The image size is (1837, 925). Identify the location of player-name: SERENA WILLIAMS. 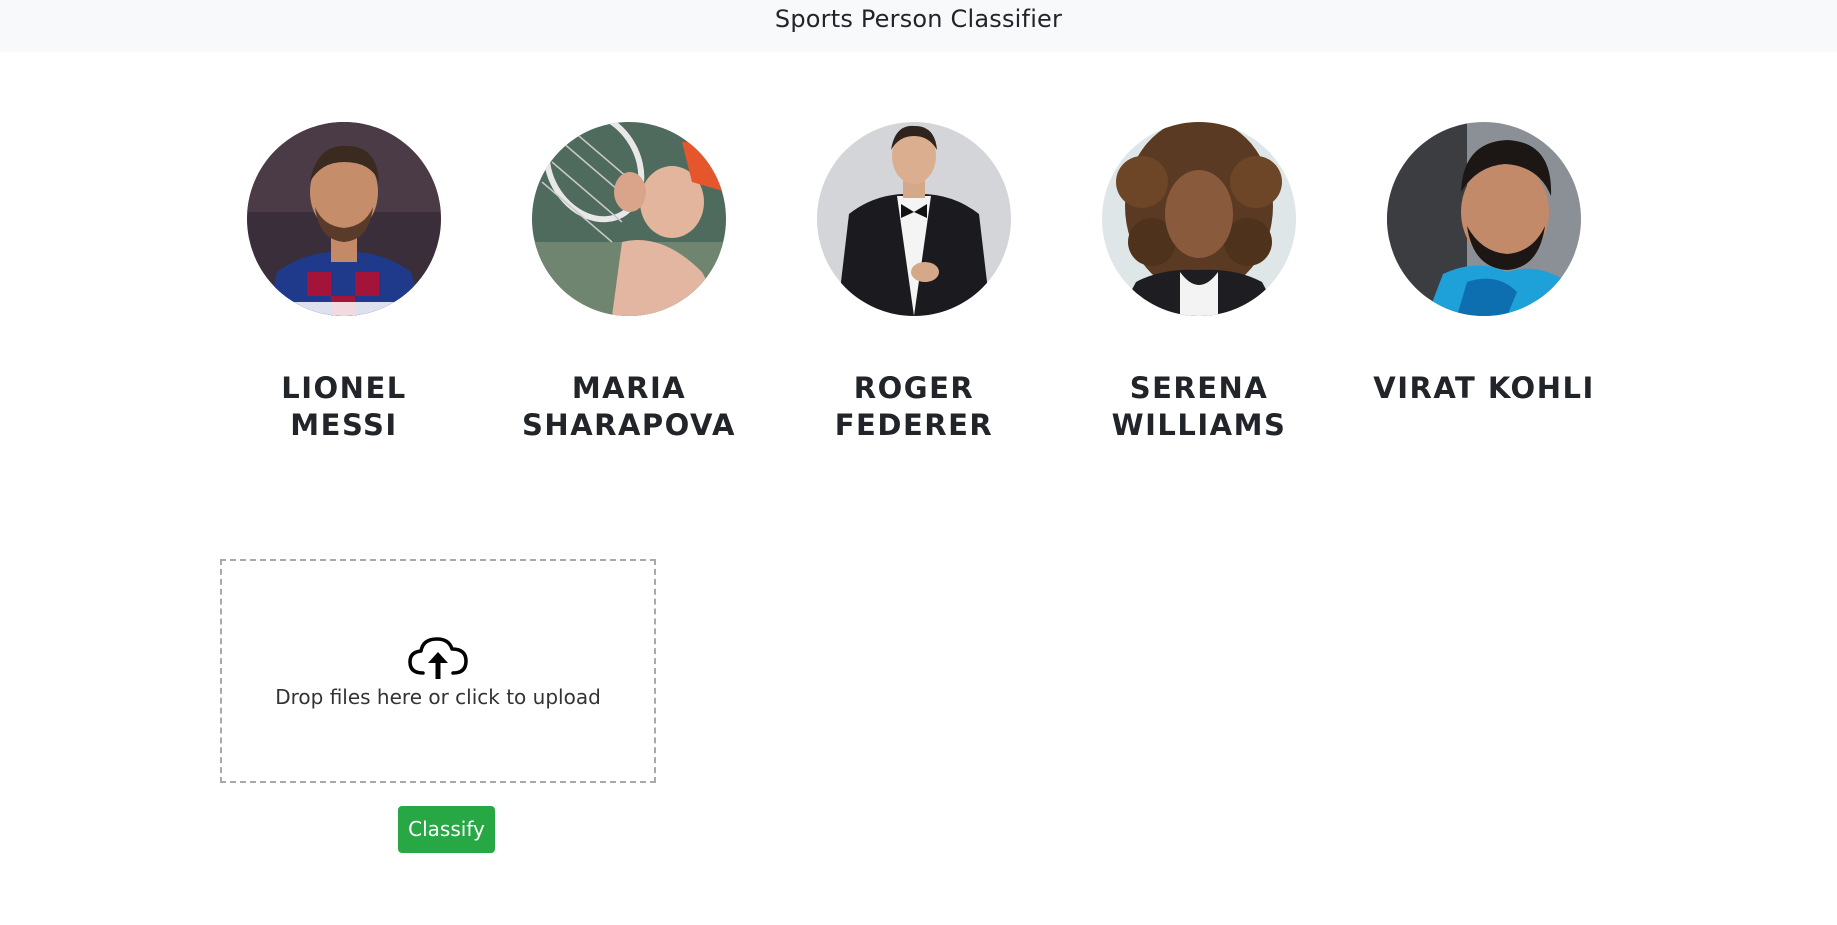
(1199, 406).